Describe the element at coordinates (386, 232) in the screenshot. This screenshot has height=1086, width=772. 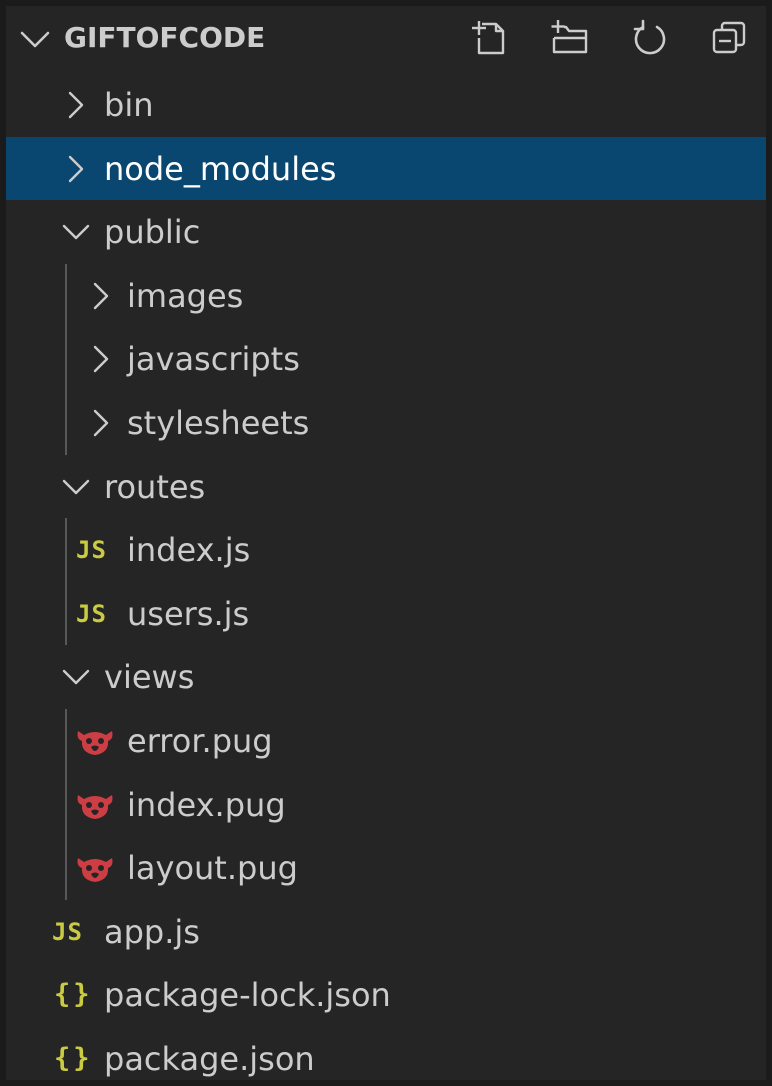
I see `folder-item: public` at that location.